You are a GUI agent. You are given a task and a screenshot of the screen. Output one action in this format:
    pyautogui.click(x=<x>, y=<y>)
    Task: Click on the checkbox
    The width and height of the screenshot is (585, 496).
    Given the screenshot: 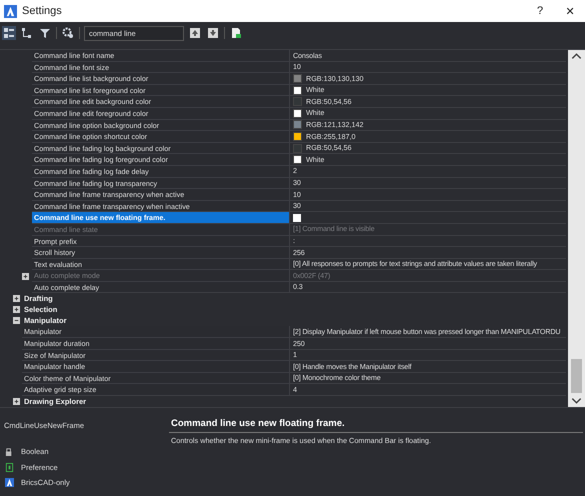 What is the action you would take?
    pyautogui.click(x=297, y=218)
    